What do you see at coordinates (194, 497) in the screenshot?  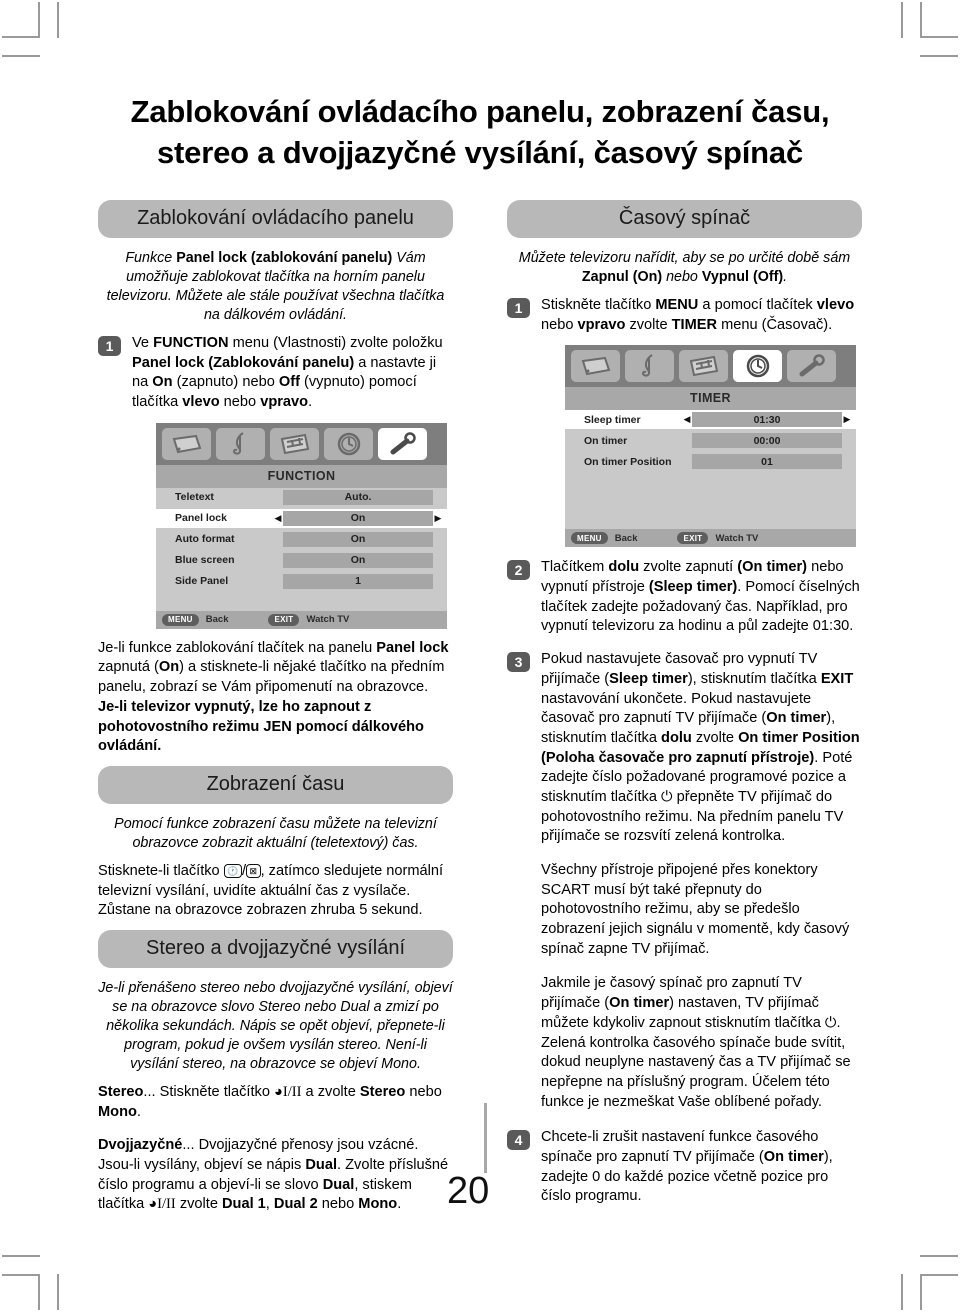 I see `osd-row-label: Teletext` at bounding box center [194, 497].